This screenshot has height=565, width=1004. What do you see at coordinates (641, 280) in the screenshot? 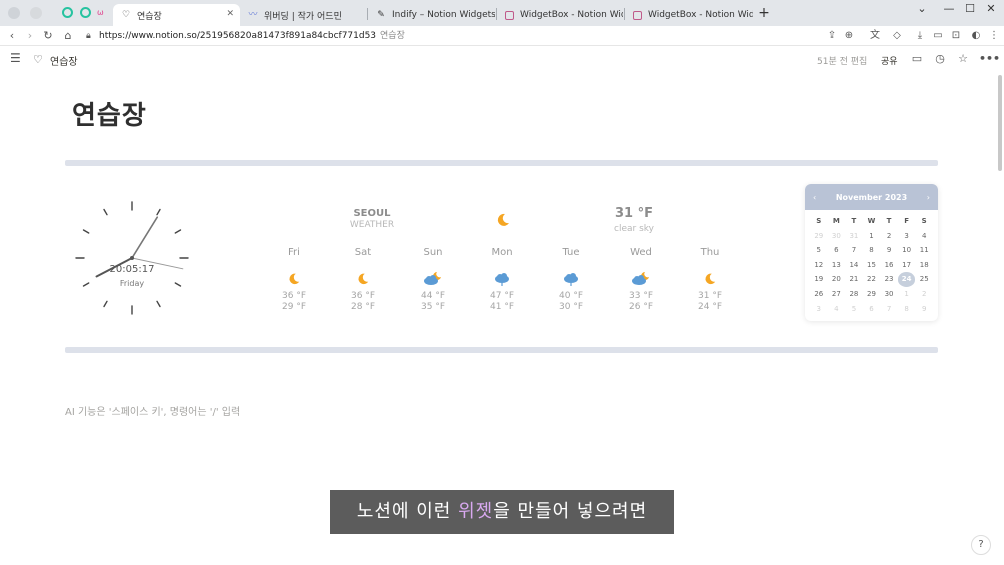
I see `forecast-day: Wed 33 °F 26 °F` at bounding box center [641, 280].